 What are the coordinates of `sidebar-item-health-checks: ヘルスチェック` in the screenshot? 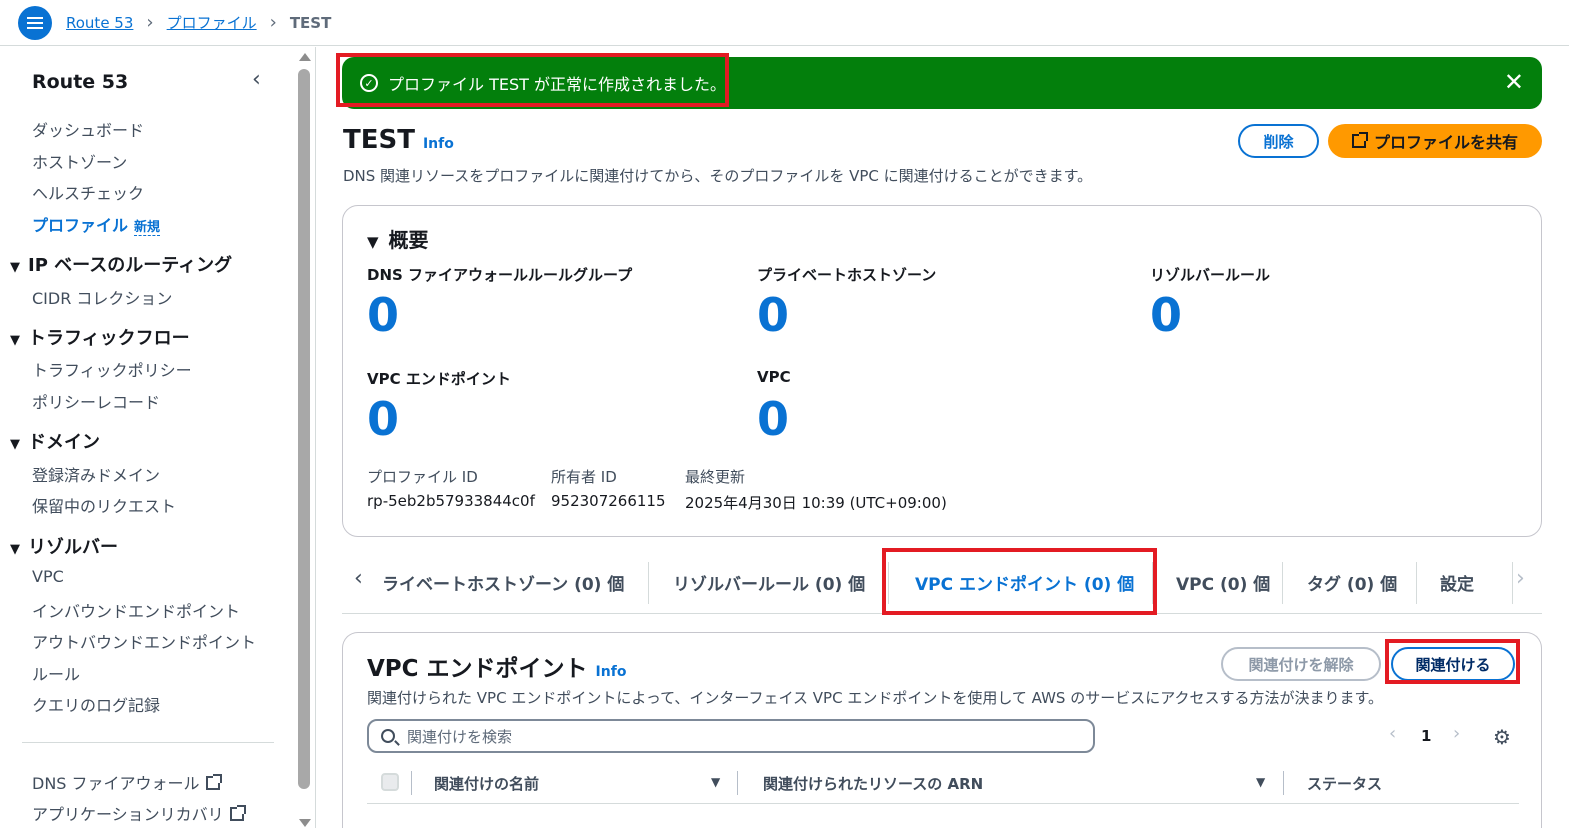 It's located at (88, 192).